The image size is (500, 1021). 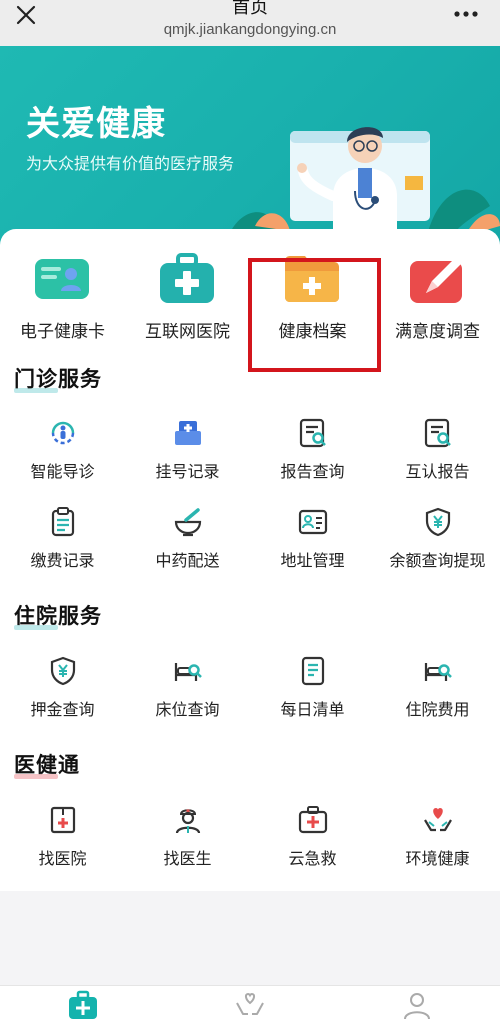 What do you see at coordinates (62, 560) in the screenshot?
I see `service-label: 缴费记录` at bounding box center [62, 560].